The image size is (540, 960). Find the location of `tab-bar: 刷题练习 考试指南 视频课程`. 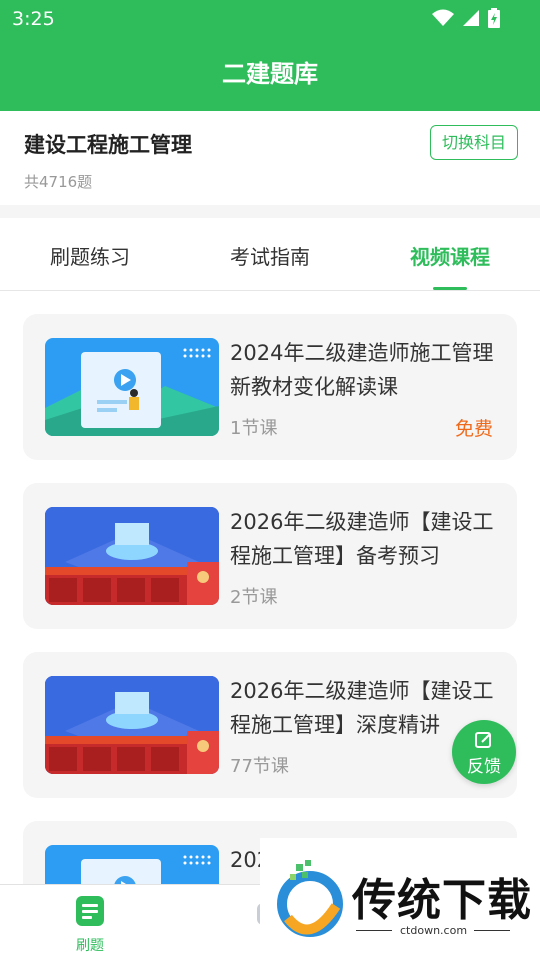

tab-bar: 刷题练习 考试指南 视频课程 is located at coordinates (270, 254).